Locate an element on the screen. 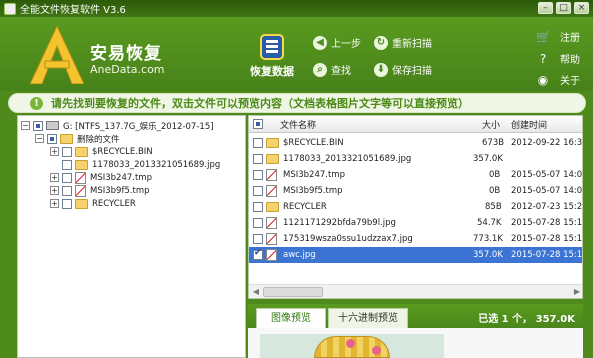 Image resolution: width=593 pixels, height=358 pixels. row-size: 85B is located at coordinates (493, 207).